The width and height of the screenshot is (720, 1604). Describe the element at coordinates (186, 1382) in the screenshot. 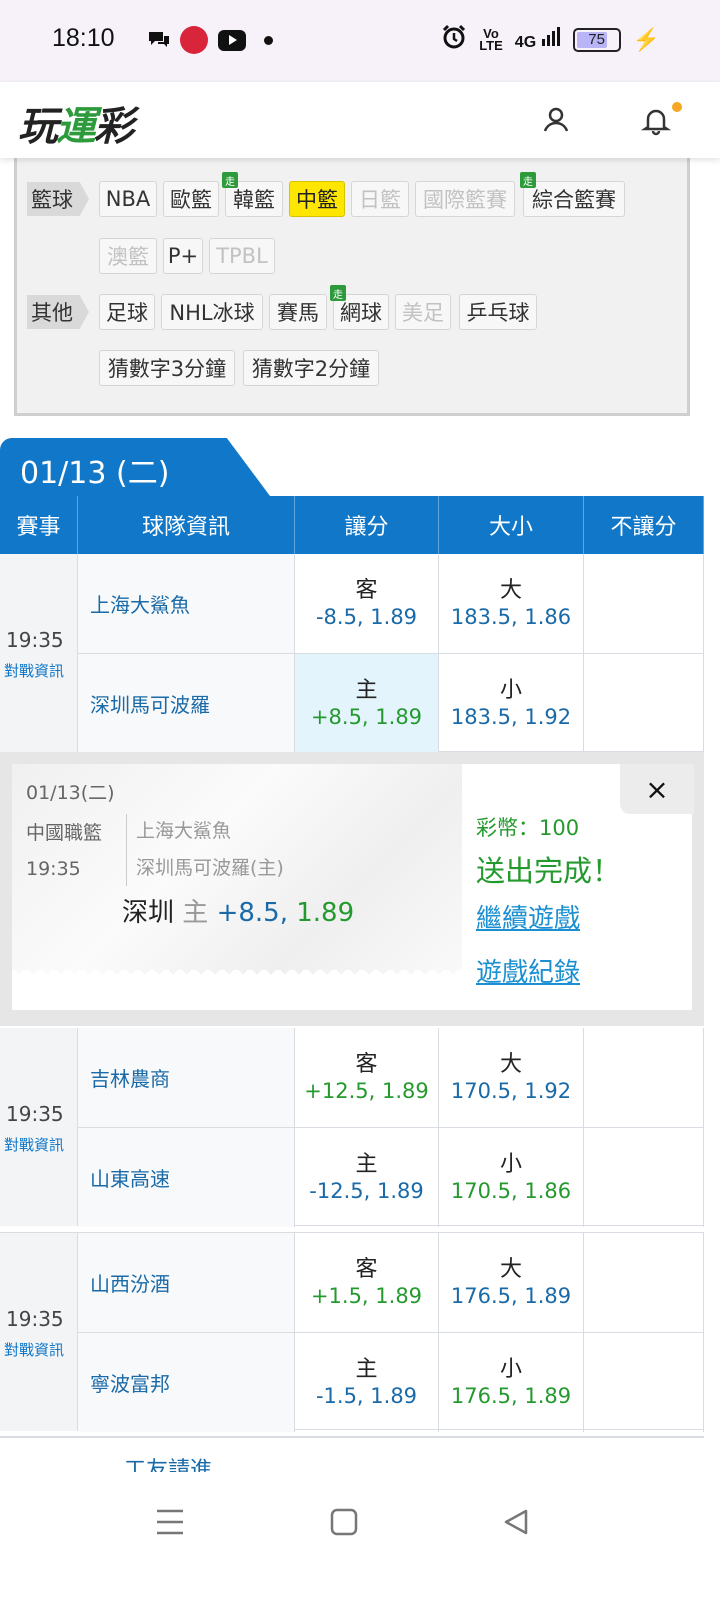

I see `team-name: 寧波富邦` at that location.